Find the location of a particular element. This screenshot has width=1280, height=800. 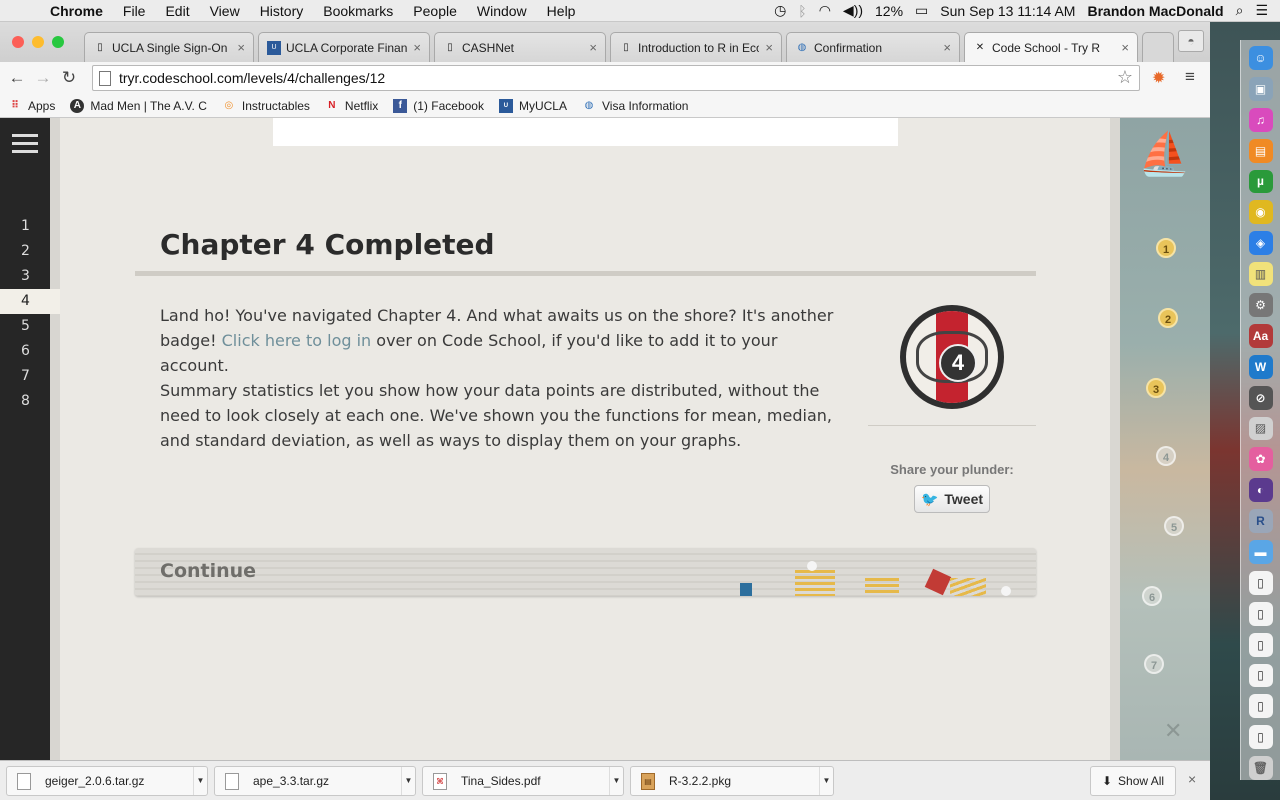

spotlight-search-icon: ⌕ is located at coordinates (1240, 10).